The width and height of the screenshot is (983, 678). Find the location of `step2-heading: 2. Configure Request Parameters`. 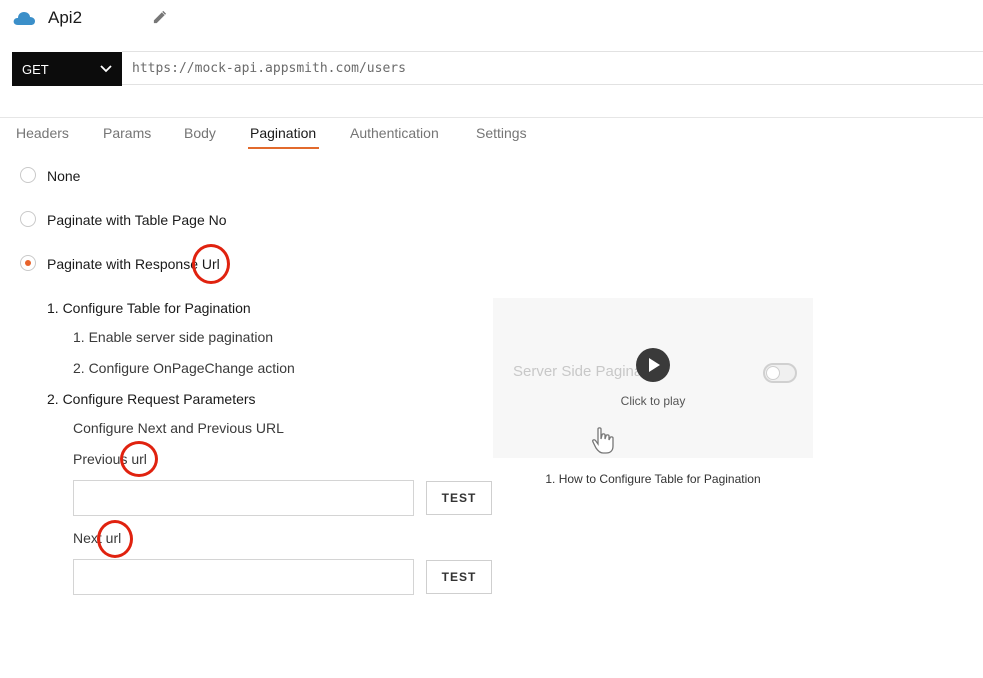

step2-heading: 2. Configure Request Parameters is located at coordinates (151, 399).